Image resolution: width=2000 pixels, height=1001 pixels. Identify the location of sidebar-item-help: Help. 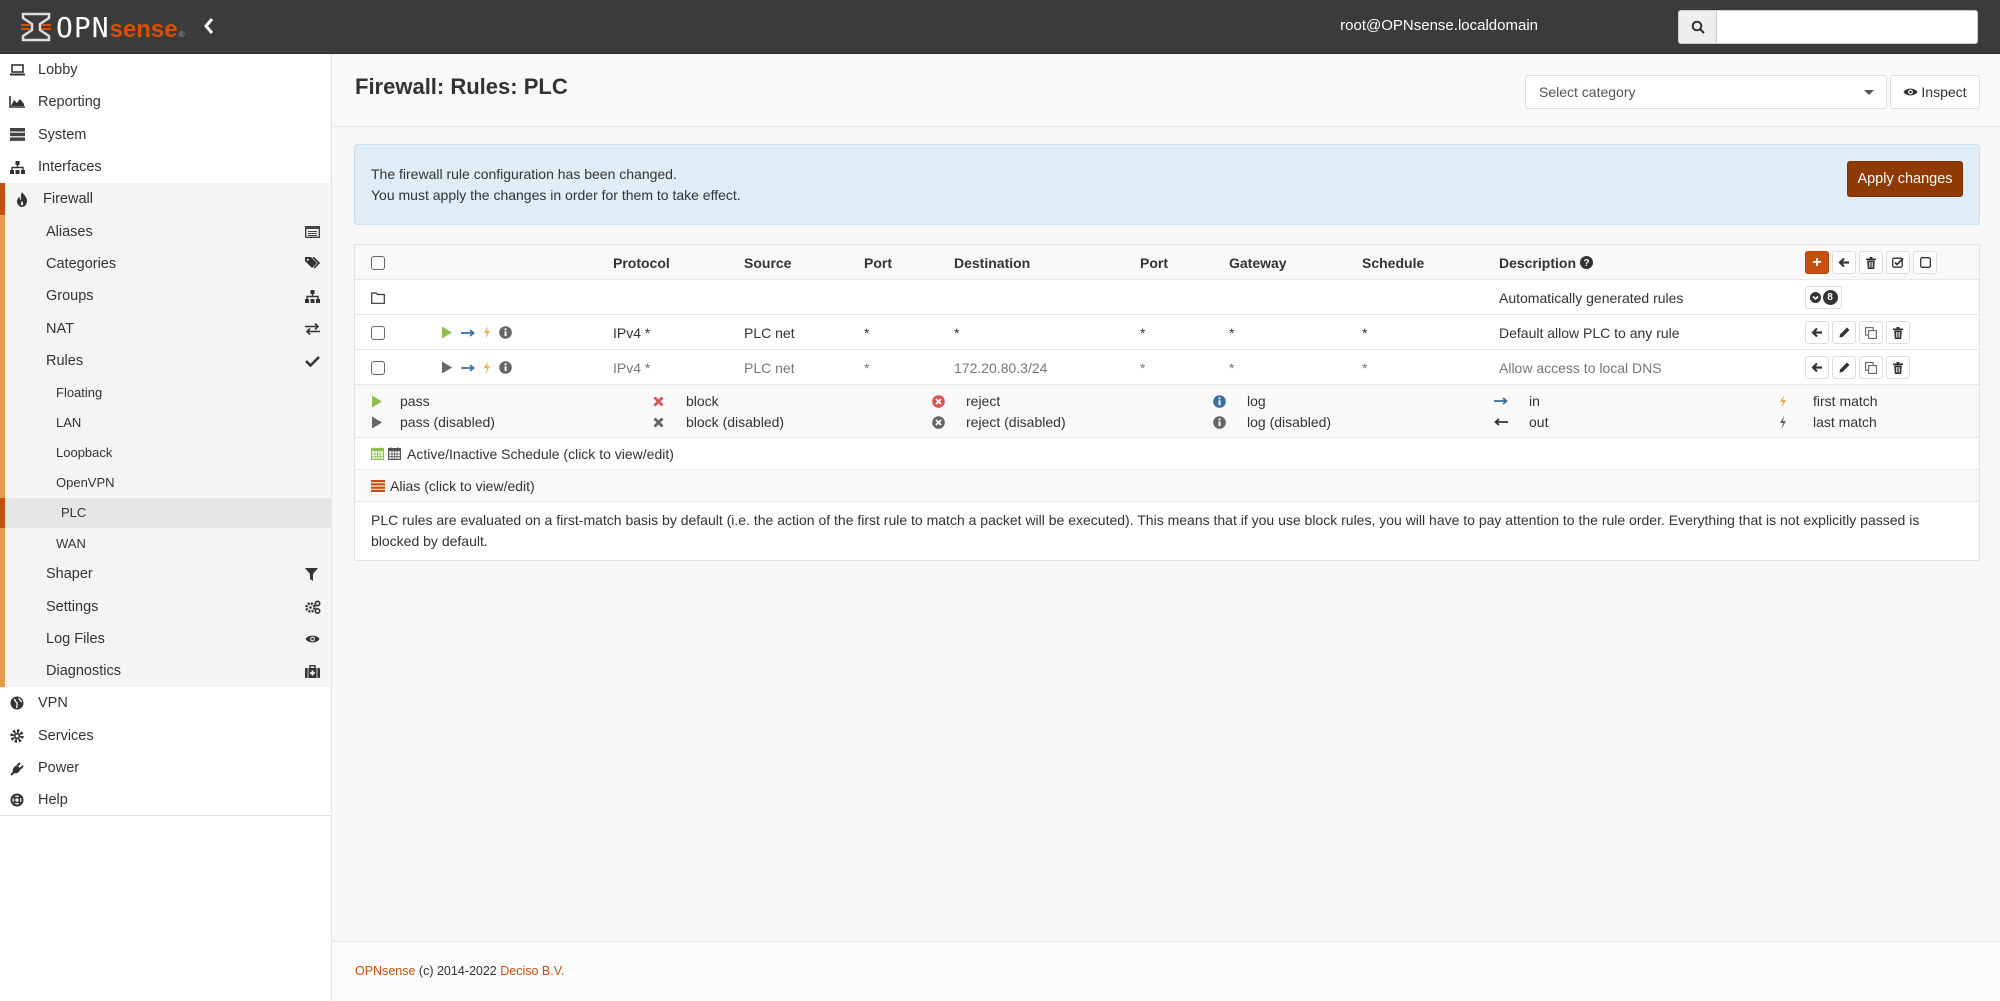
(165, 800).